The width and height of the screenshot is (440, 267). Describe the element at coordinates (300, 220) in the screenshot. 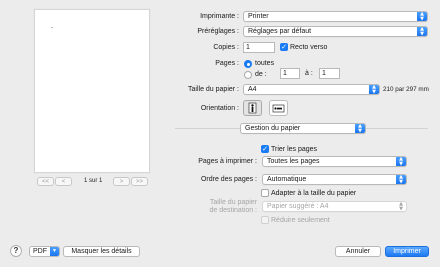

I see `scale-down-only-label: Réduire seulement` at that location.